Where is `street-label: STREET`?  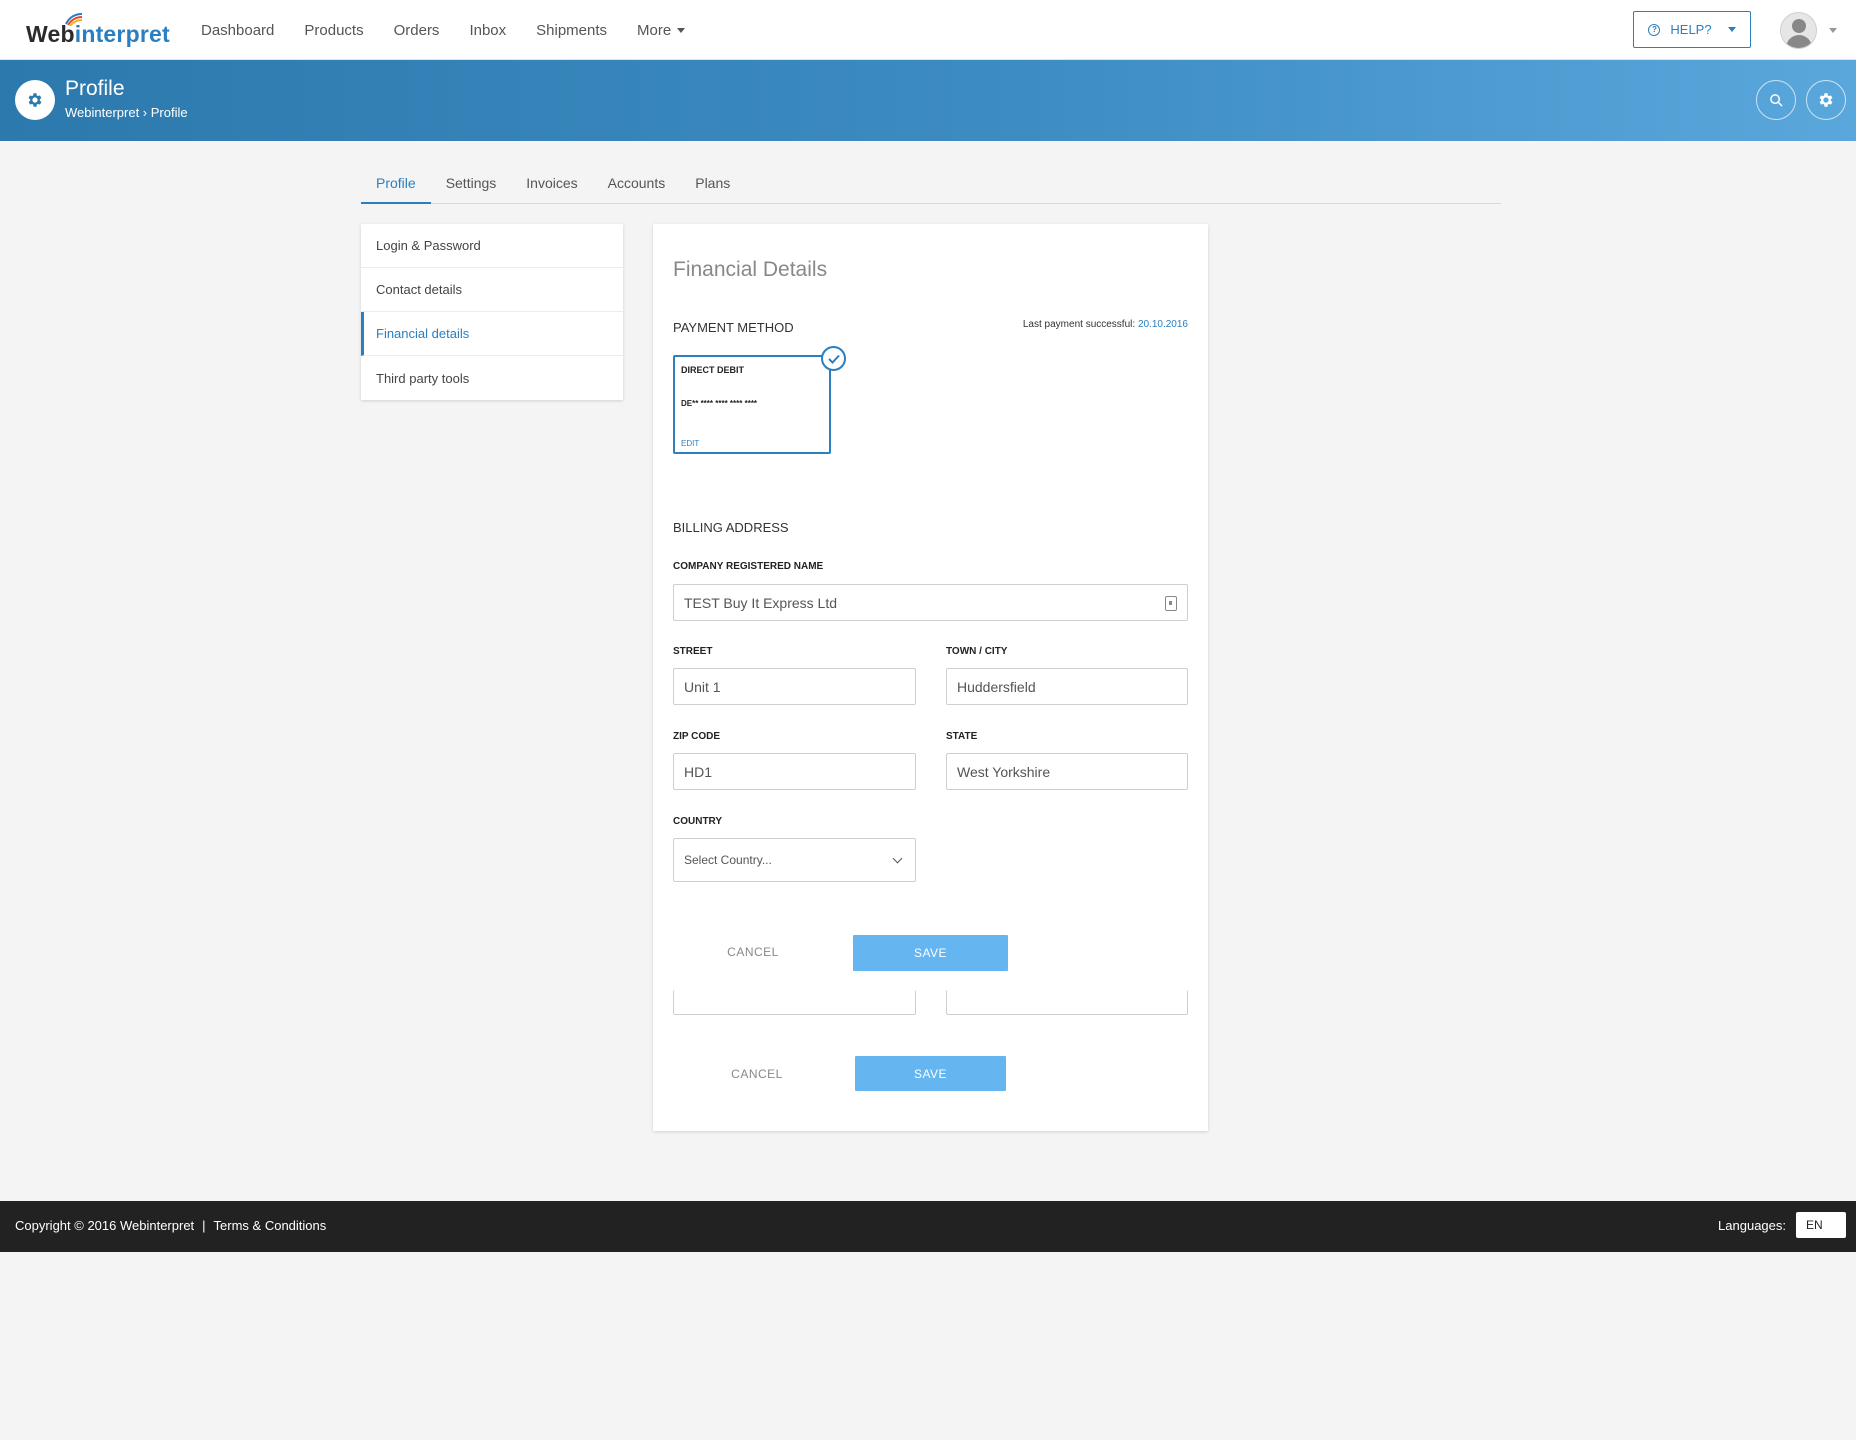
street-label: STREET is located at coordinates (693, 651).